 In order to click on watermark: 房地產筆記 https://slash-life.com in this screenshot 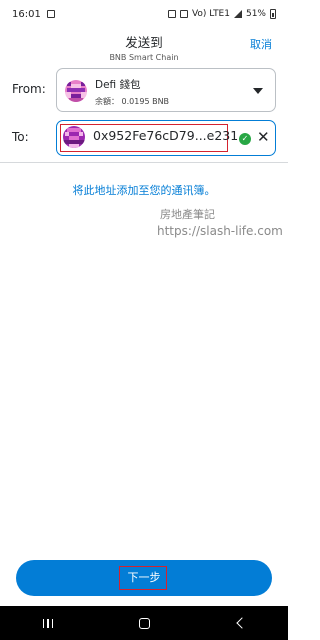, I will do `click(220, 223)`.